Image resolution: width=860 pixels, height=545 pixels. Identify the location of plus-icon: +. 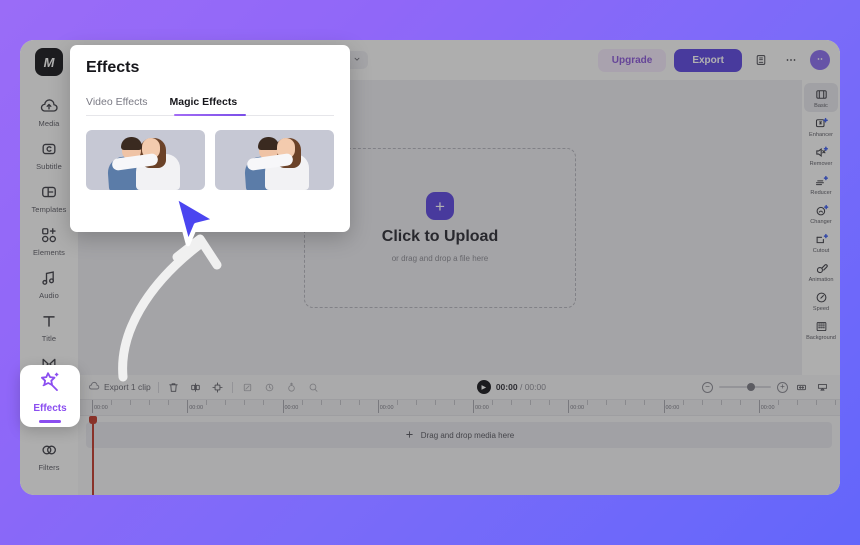
(440, 206).